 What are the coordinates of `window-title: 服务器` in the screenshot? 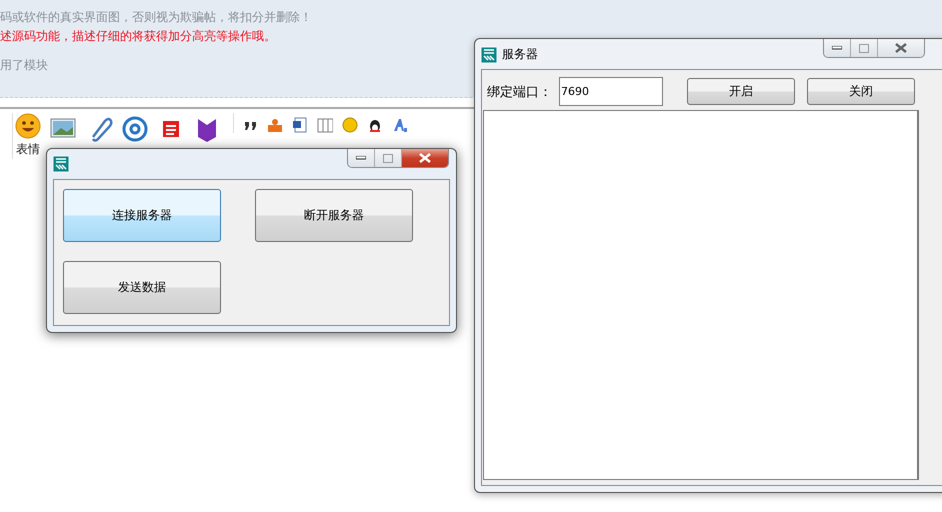 It's located at (520, 54).